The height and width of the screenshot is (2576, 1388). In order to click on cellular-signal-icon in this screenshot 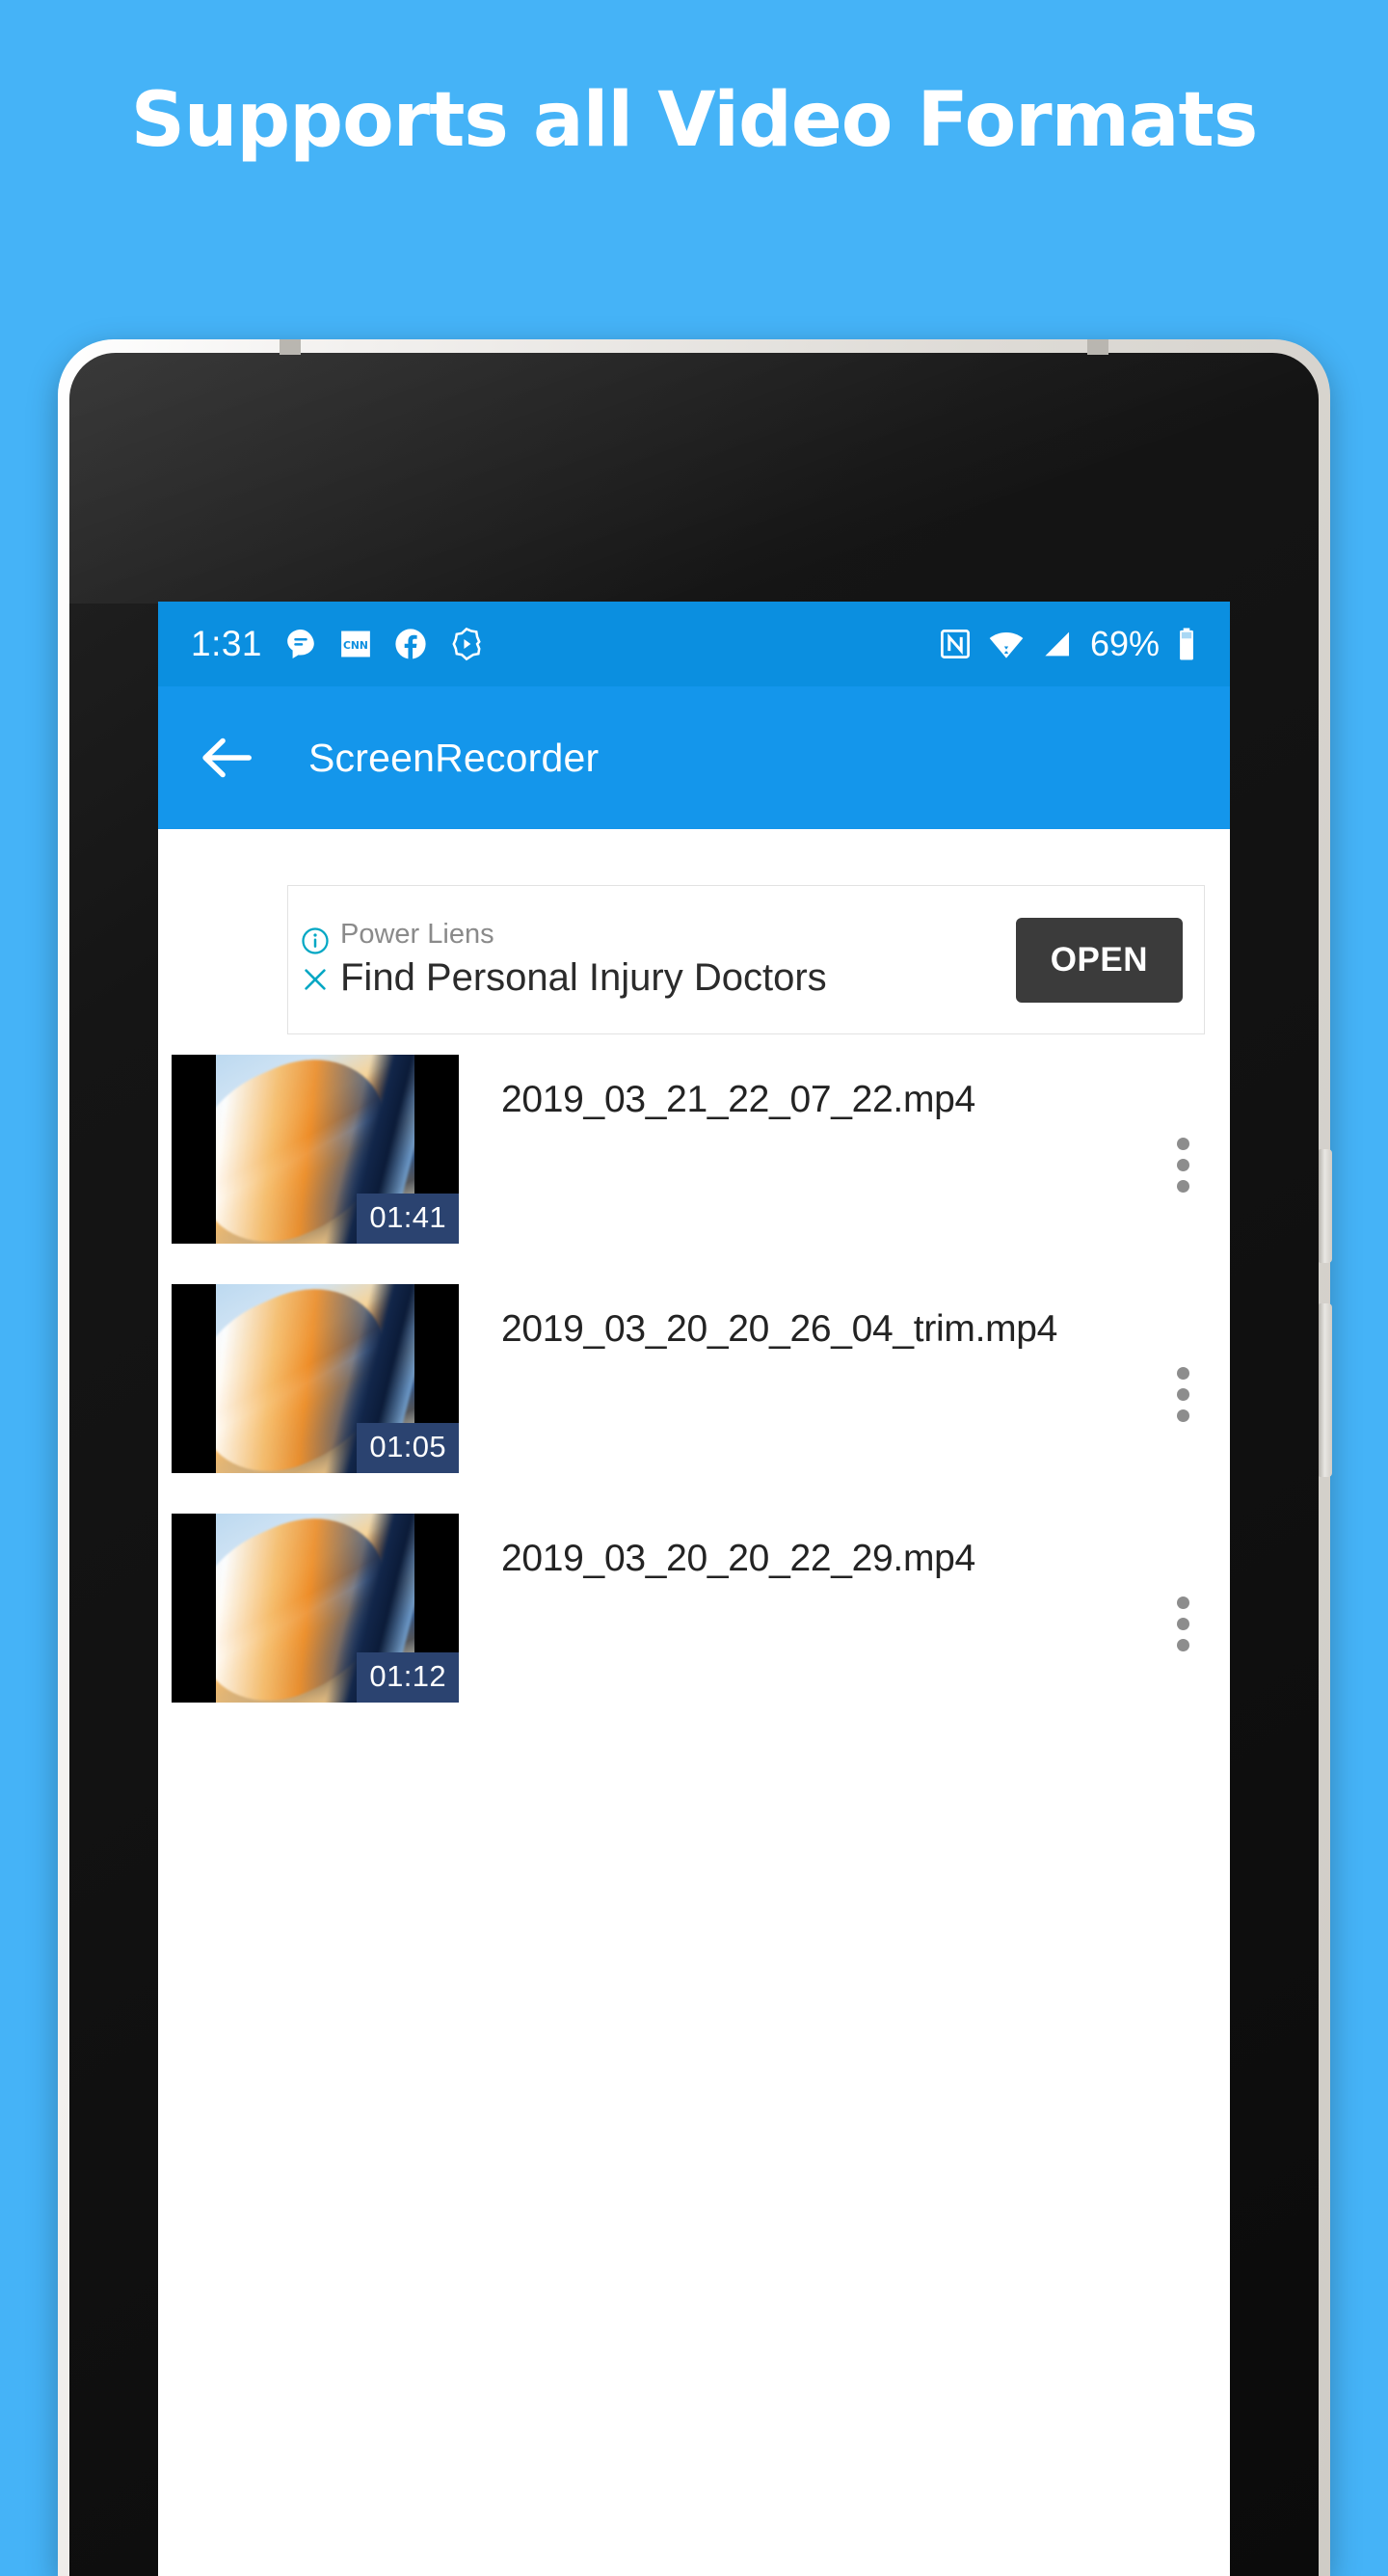, I will do `click(1057, 644)`.